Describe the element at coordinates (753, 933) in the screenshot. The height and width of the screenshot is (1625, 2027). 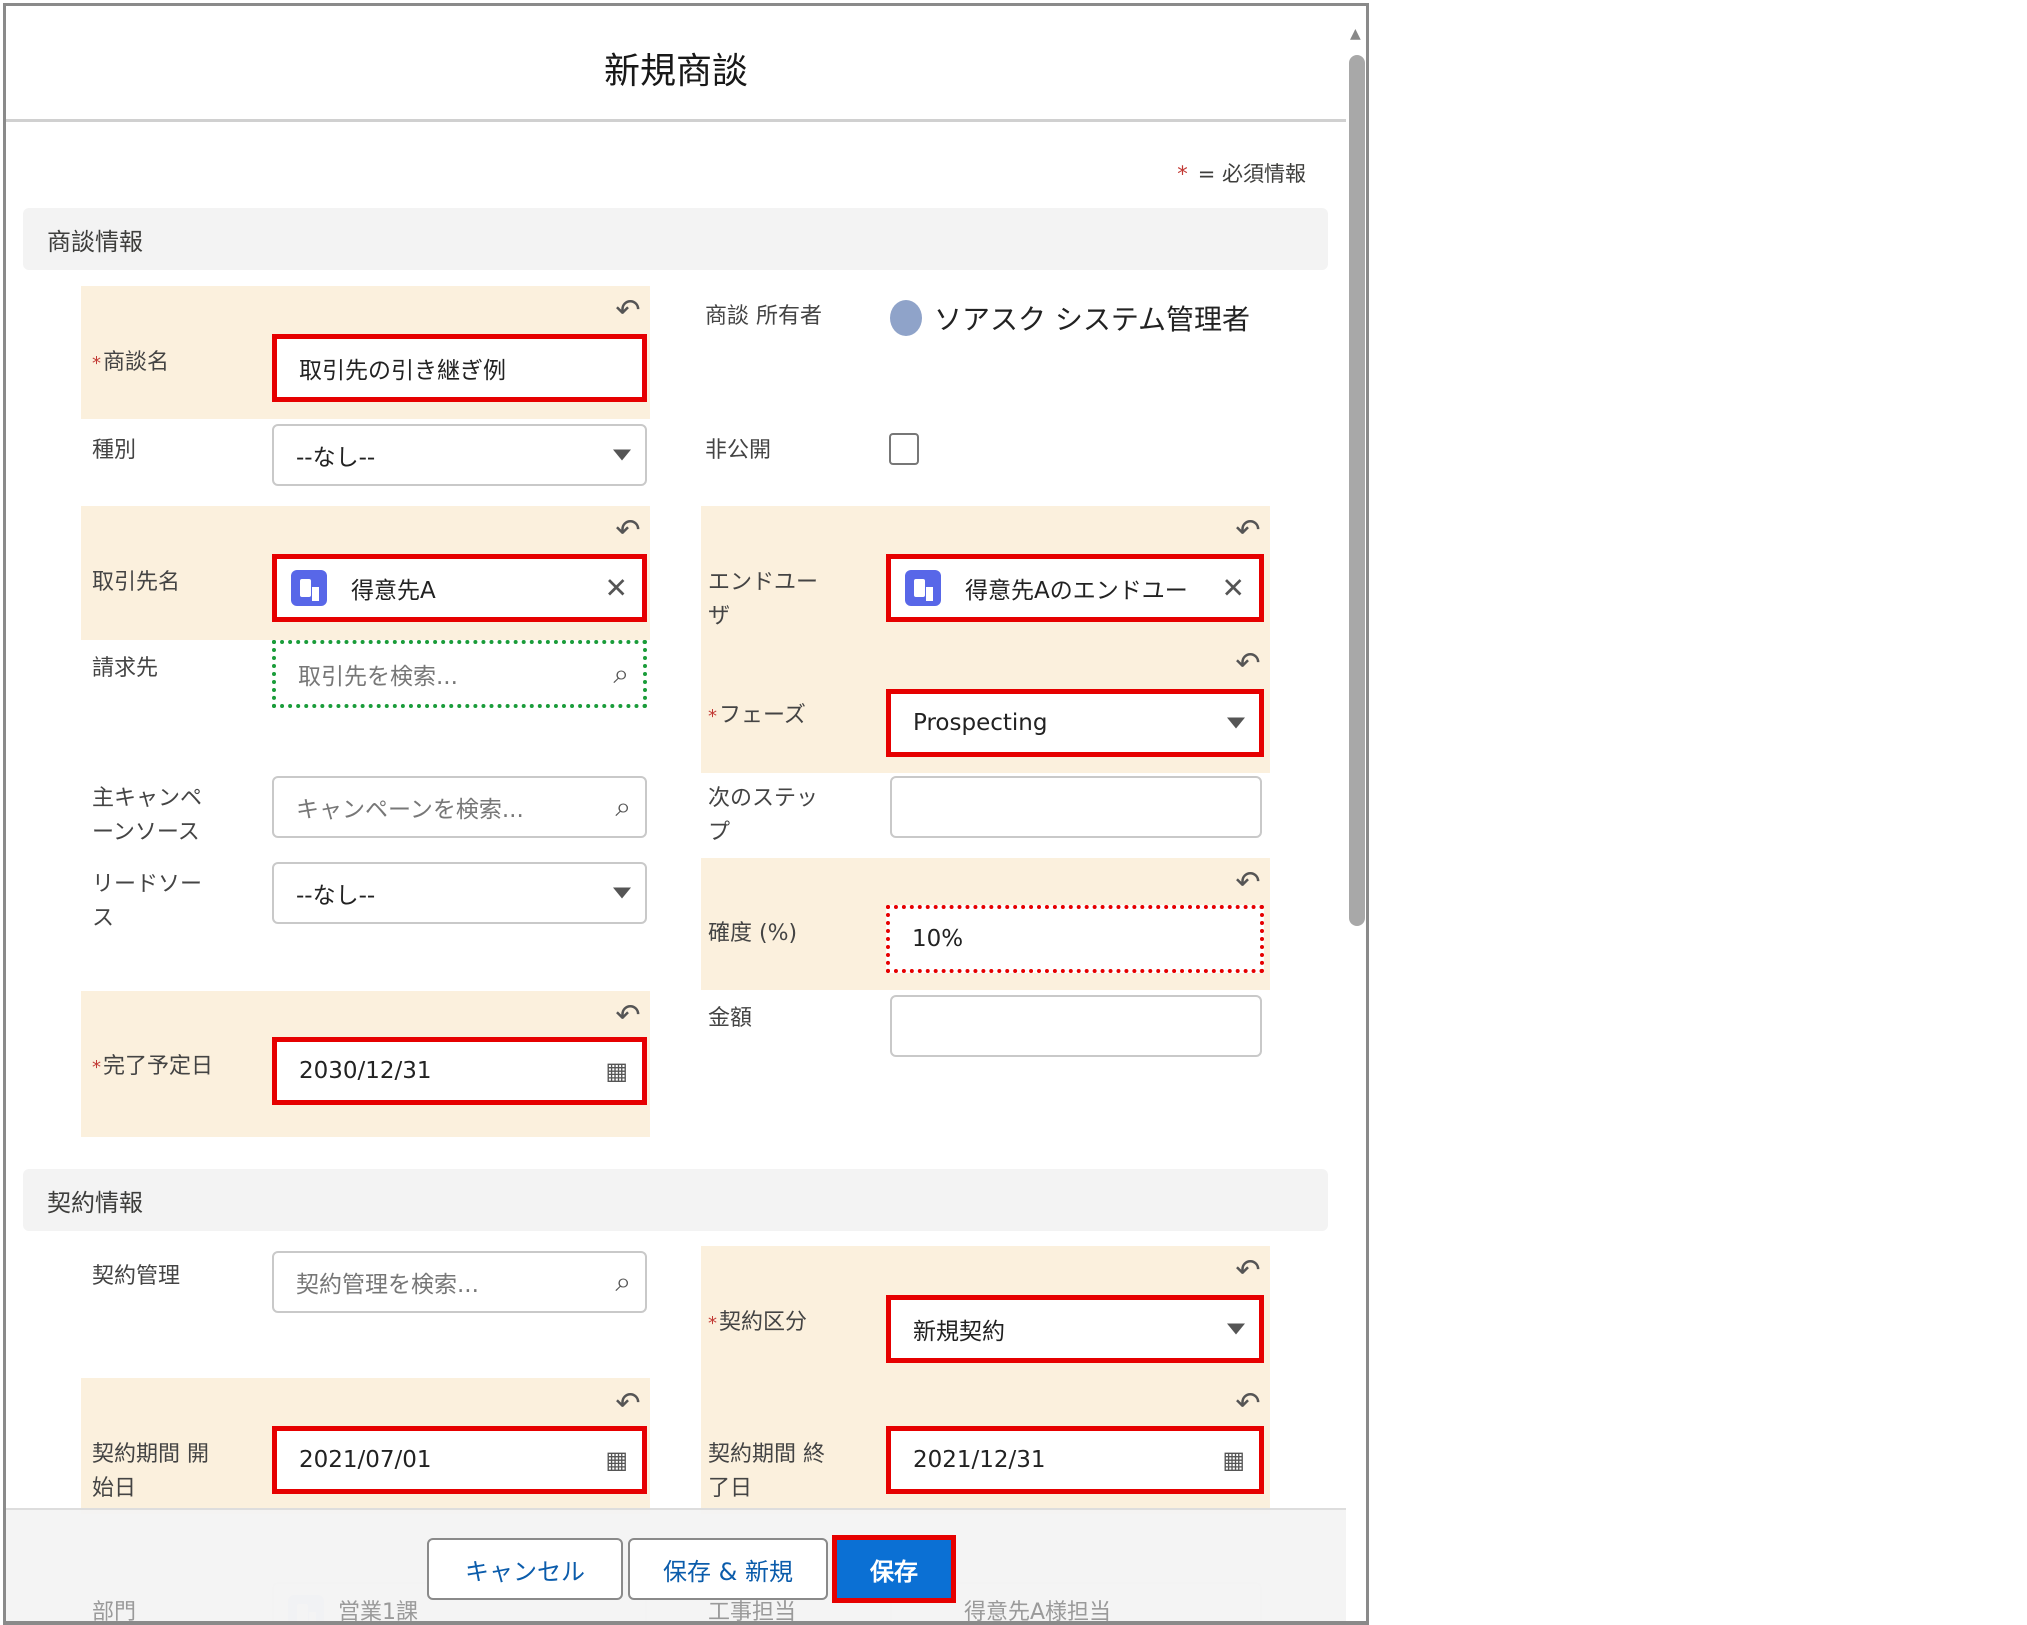
I see `probability-label: 確度 (%)` at that location.